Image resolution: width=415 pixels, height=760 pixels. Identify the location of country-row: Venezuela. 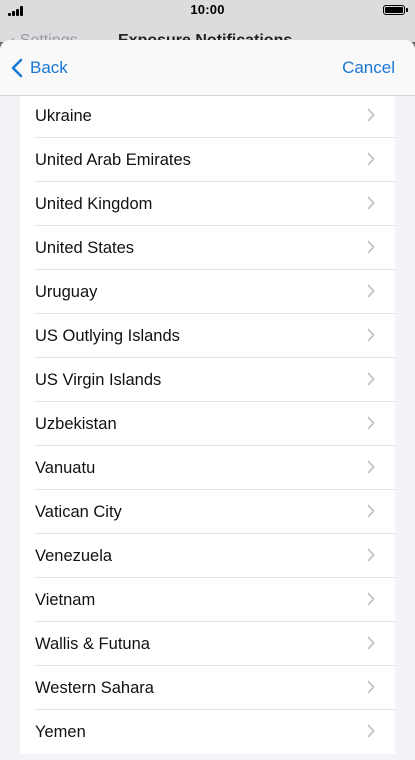
(207, 556).